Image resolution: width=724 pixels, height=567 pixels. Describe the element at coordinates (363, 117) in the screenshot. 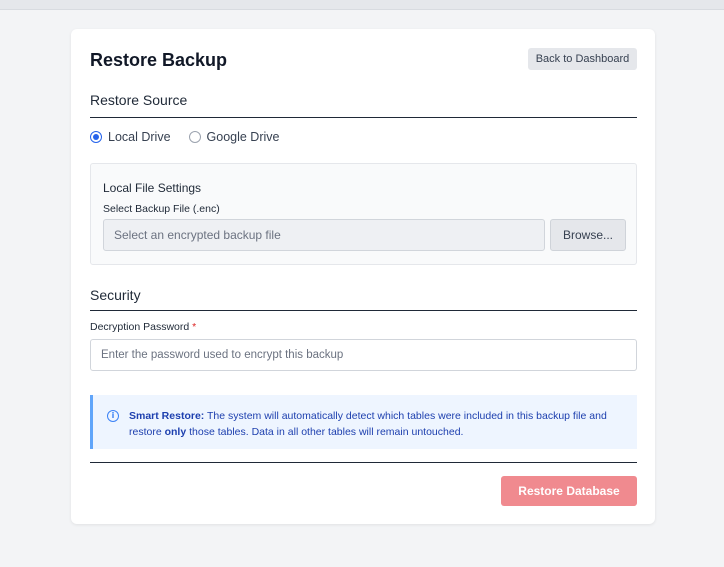

I see `restore-source-divider` at that location.